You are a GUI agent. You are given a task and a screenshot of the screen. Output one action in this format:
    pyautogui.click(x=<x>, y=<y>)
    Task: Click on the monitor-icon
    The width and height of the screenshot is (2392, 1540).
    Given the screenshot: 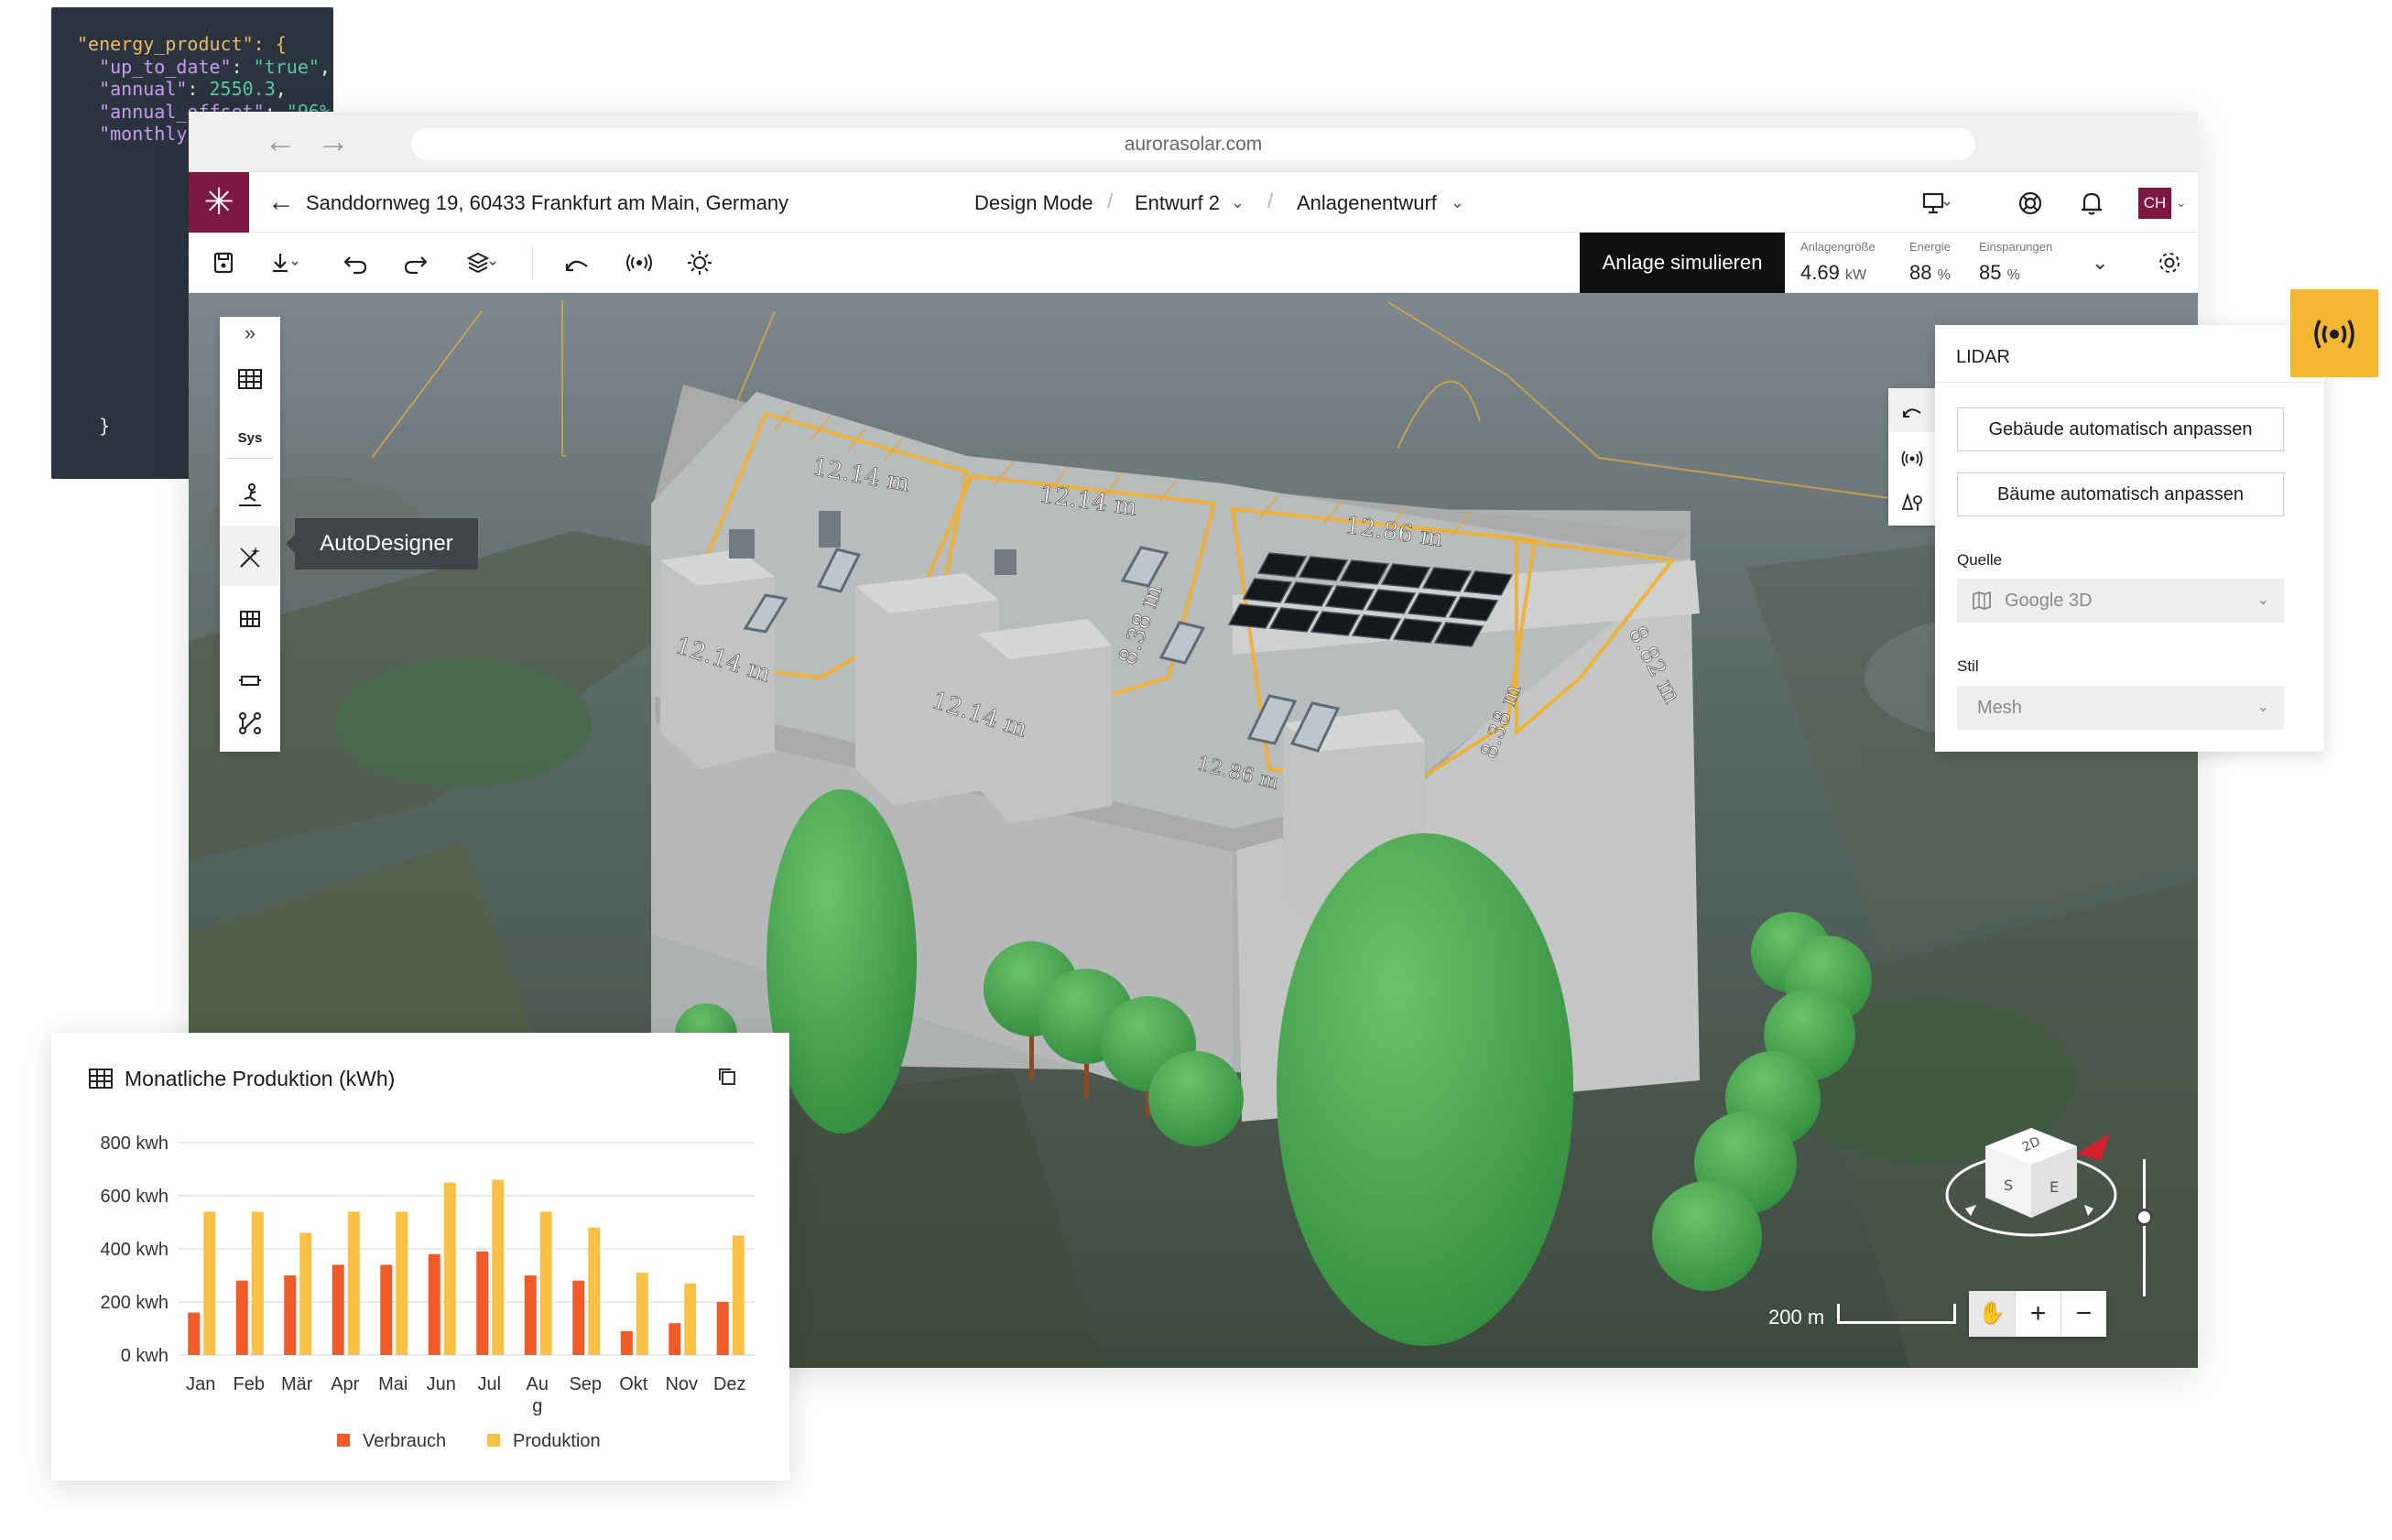 What is the action you would take?
    pyautogui.click(x=1936, y=203)
    